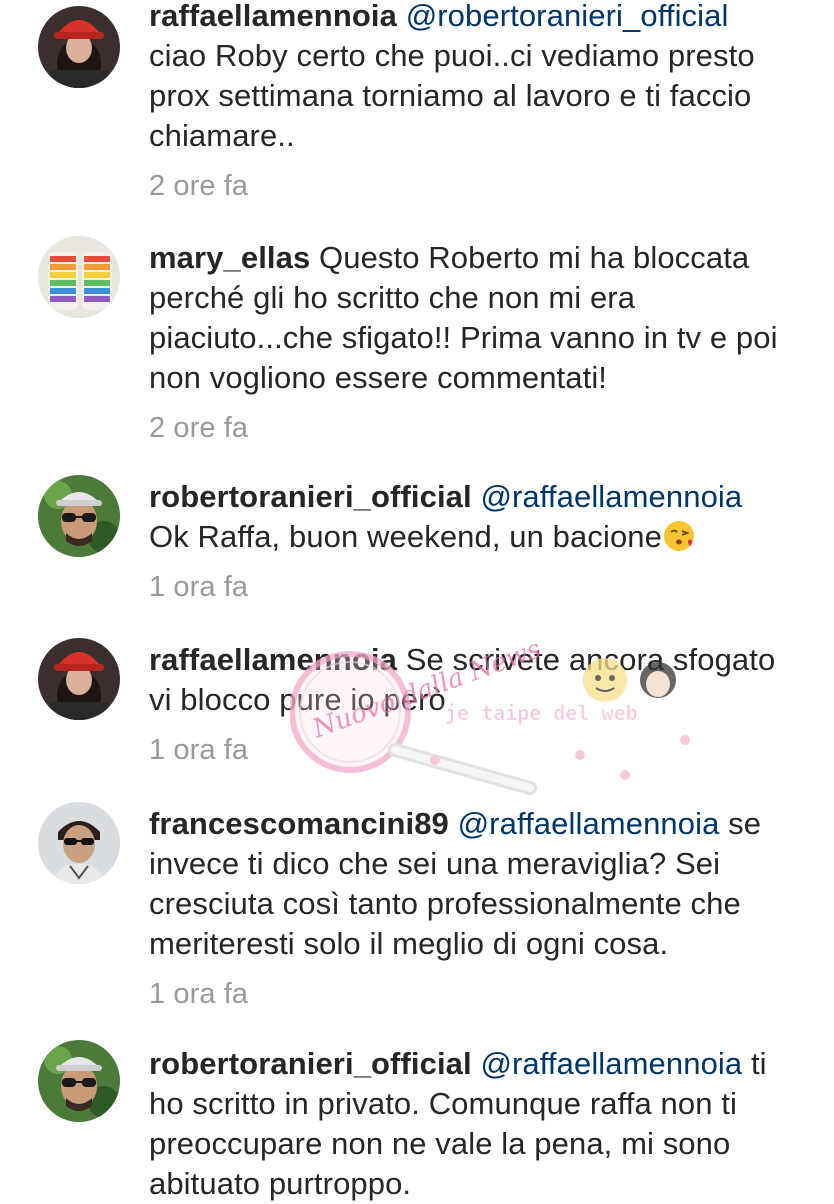 Image resolution: width=834 pixels, height=1204 pixels. Describe the element at coordinates (567, 16) in the screenshot. I see `comment-mention: @robertoranieri_official` at that location.